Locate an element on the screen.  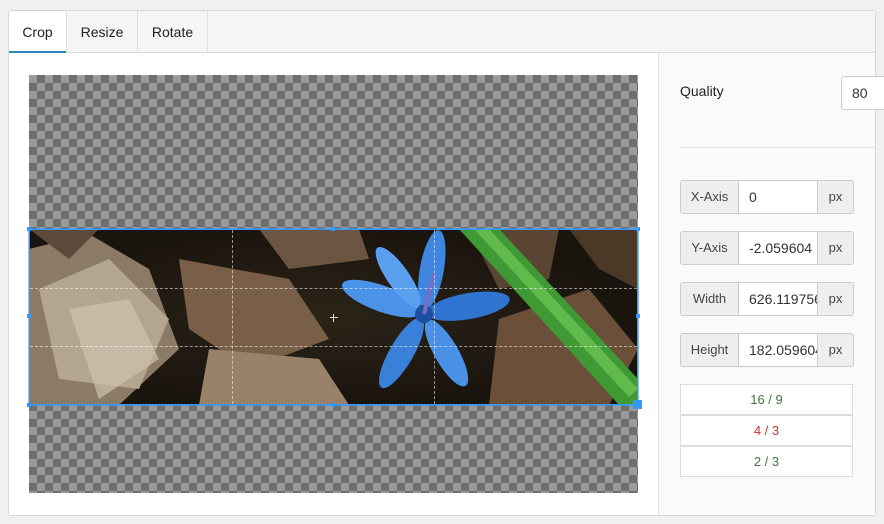
ratio-button-2-3: 2 / 3 is located at coordinates (766, 461).